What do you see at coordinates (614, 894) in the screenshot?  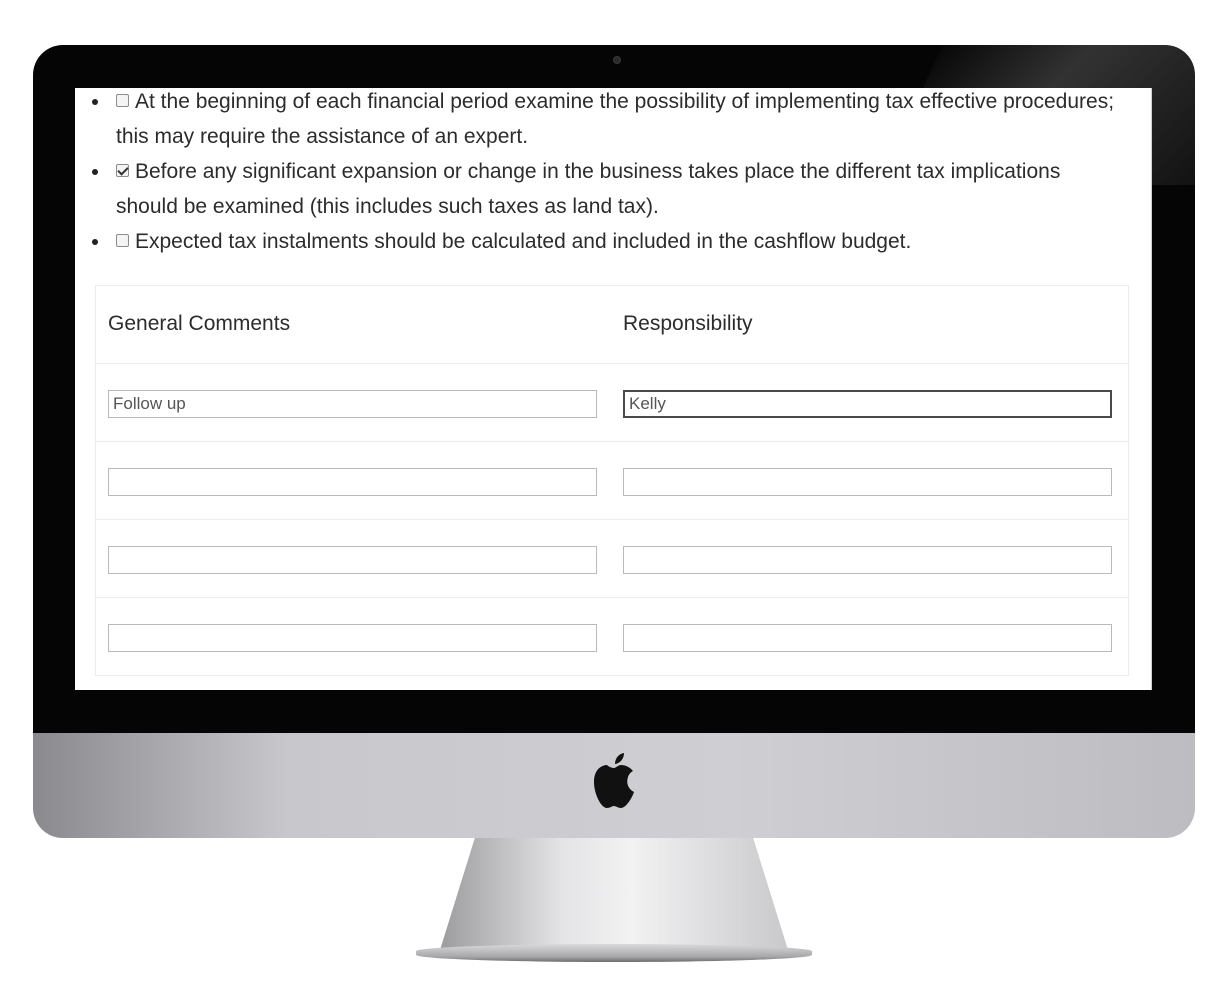 I see `monitor-stand` at bounding box center [614, 894].